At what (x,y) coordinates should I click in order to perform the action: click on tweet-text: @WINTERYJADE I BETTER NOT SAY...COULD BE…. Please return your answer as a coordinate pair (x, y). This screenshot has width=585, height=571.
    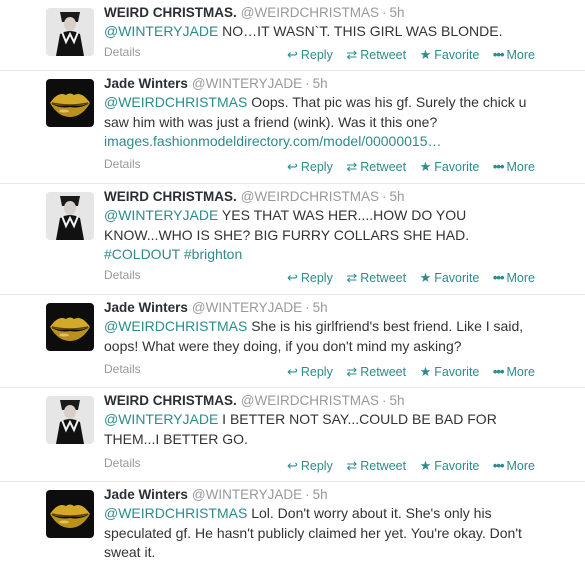
    Looking at the image, I should click on (324, 429).